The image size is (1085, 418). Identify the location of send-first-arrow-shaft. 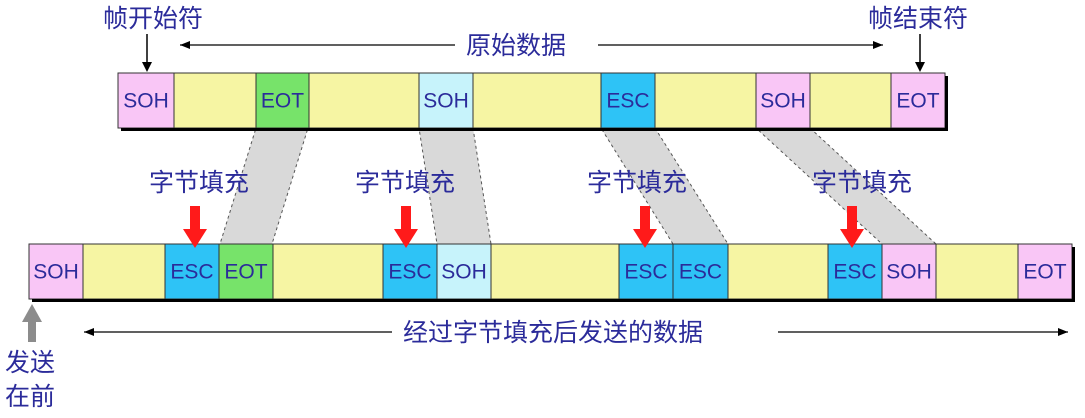
(32, 331).